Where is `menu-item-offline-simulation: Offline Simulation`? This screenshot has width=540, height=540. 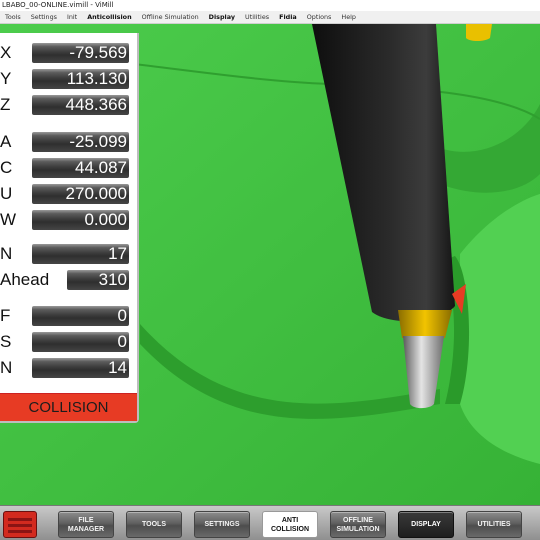 menu-item-offline-simulation: Offline Simulation is located at coordinates (170, 17).